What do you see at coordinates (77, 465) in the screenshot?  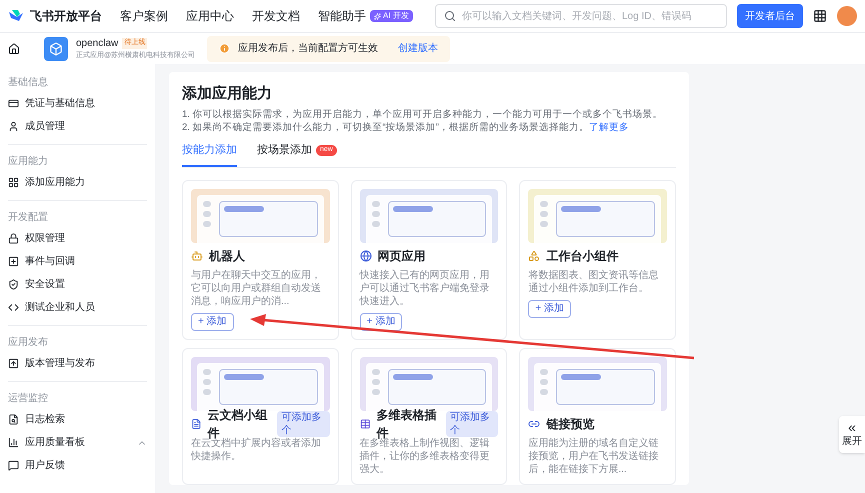 I see `sidebar-item: 用户反馈` at bounding box center [77, 465].